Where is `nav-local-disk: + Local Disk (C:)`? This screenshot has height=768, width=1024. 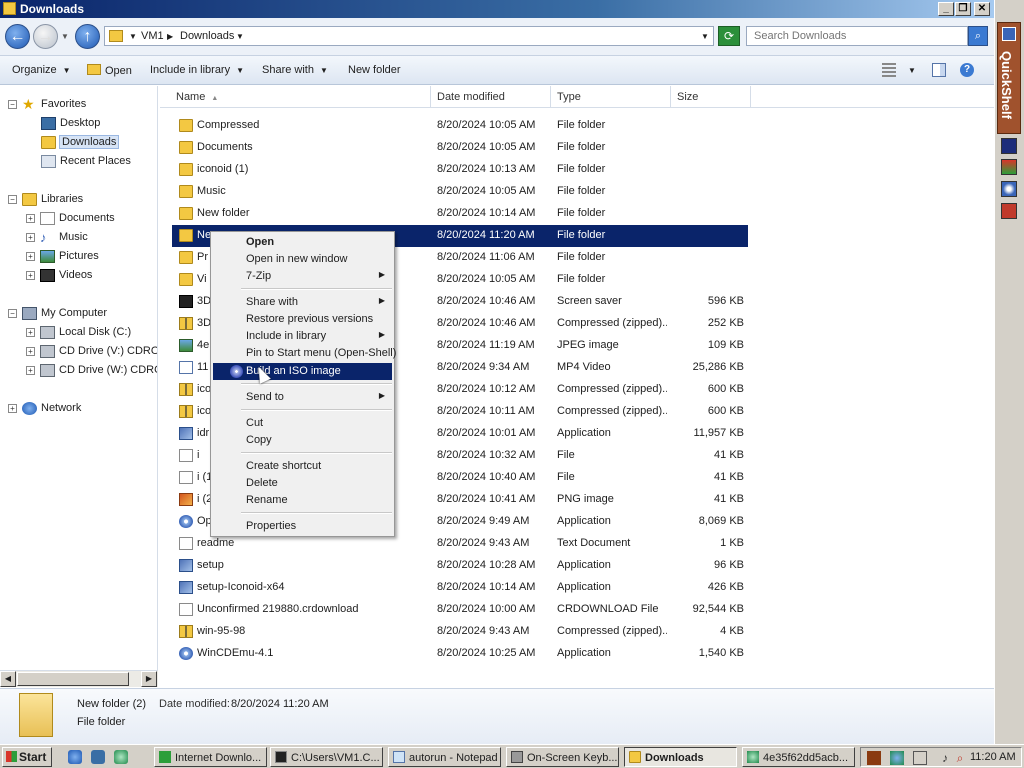
nav-local-disk: + Local Disk (C:) is located at coordinates (78, 332).